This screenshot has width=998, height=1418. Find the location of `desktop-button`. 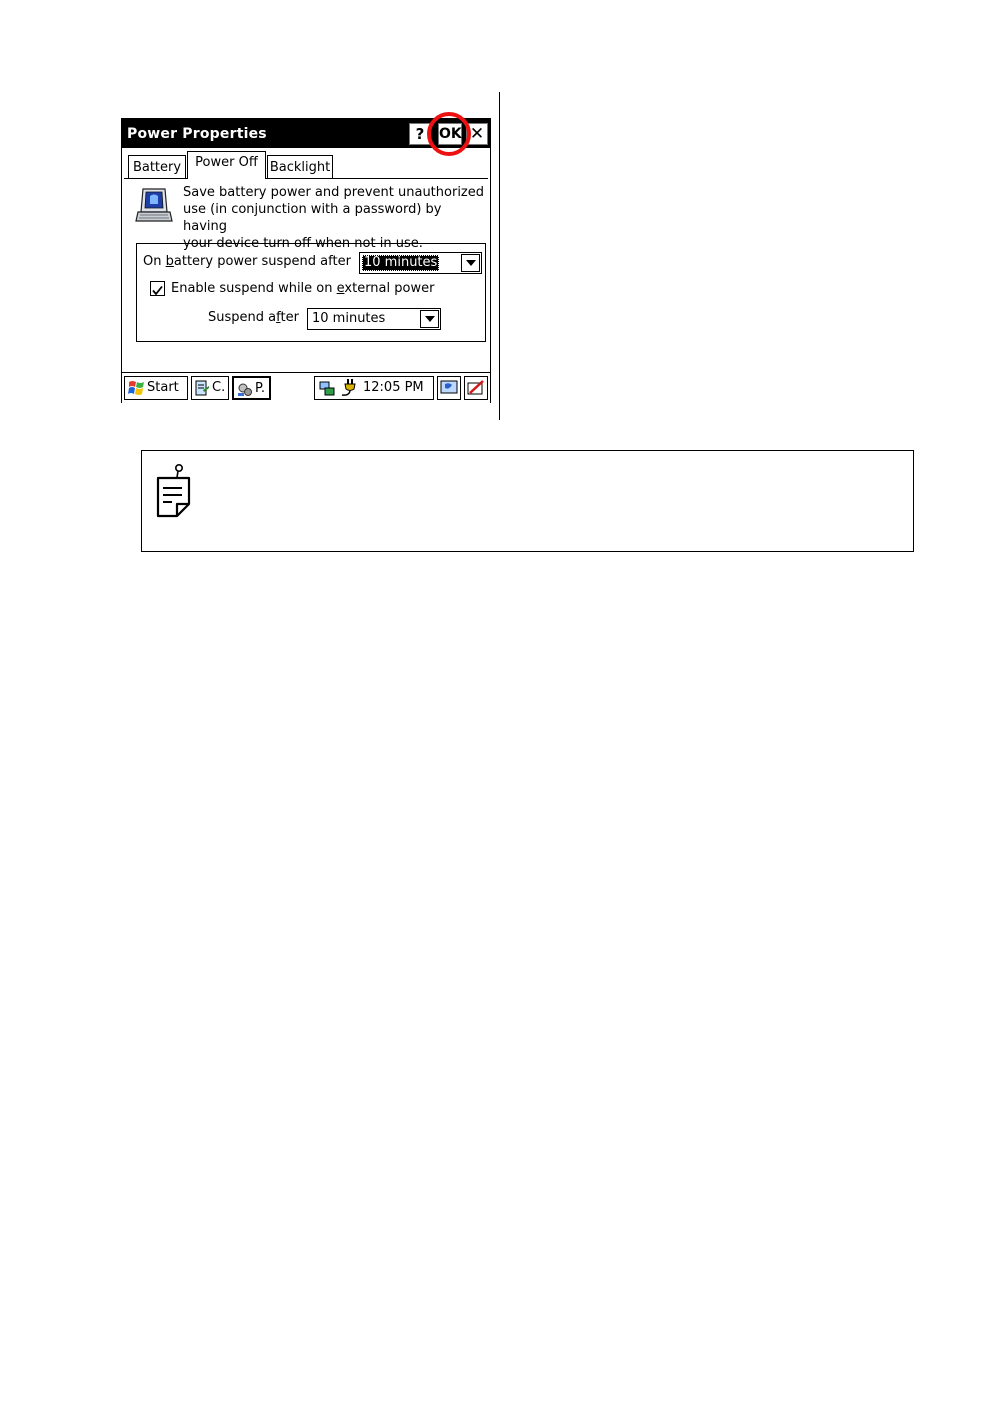

desktop-button is located at coordinates (449, 388).